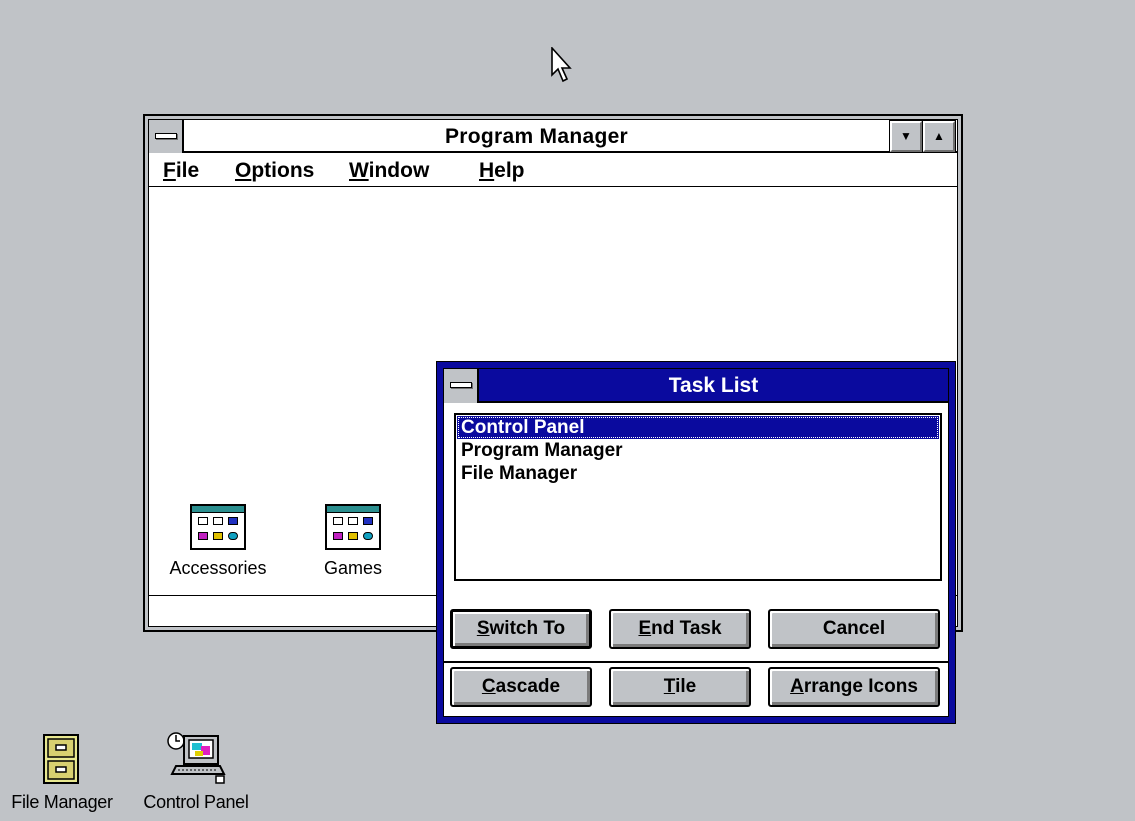  I want to click on switch-to-button: Switch To, so click(521, 629).